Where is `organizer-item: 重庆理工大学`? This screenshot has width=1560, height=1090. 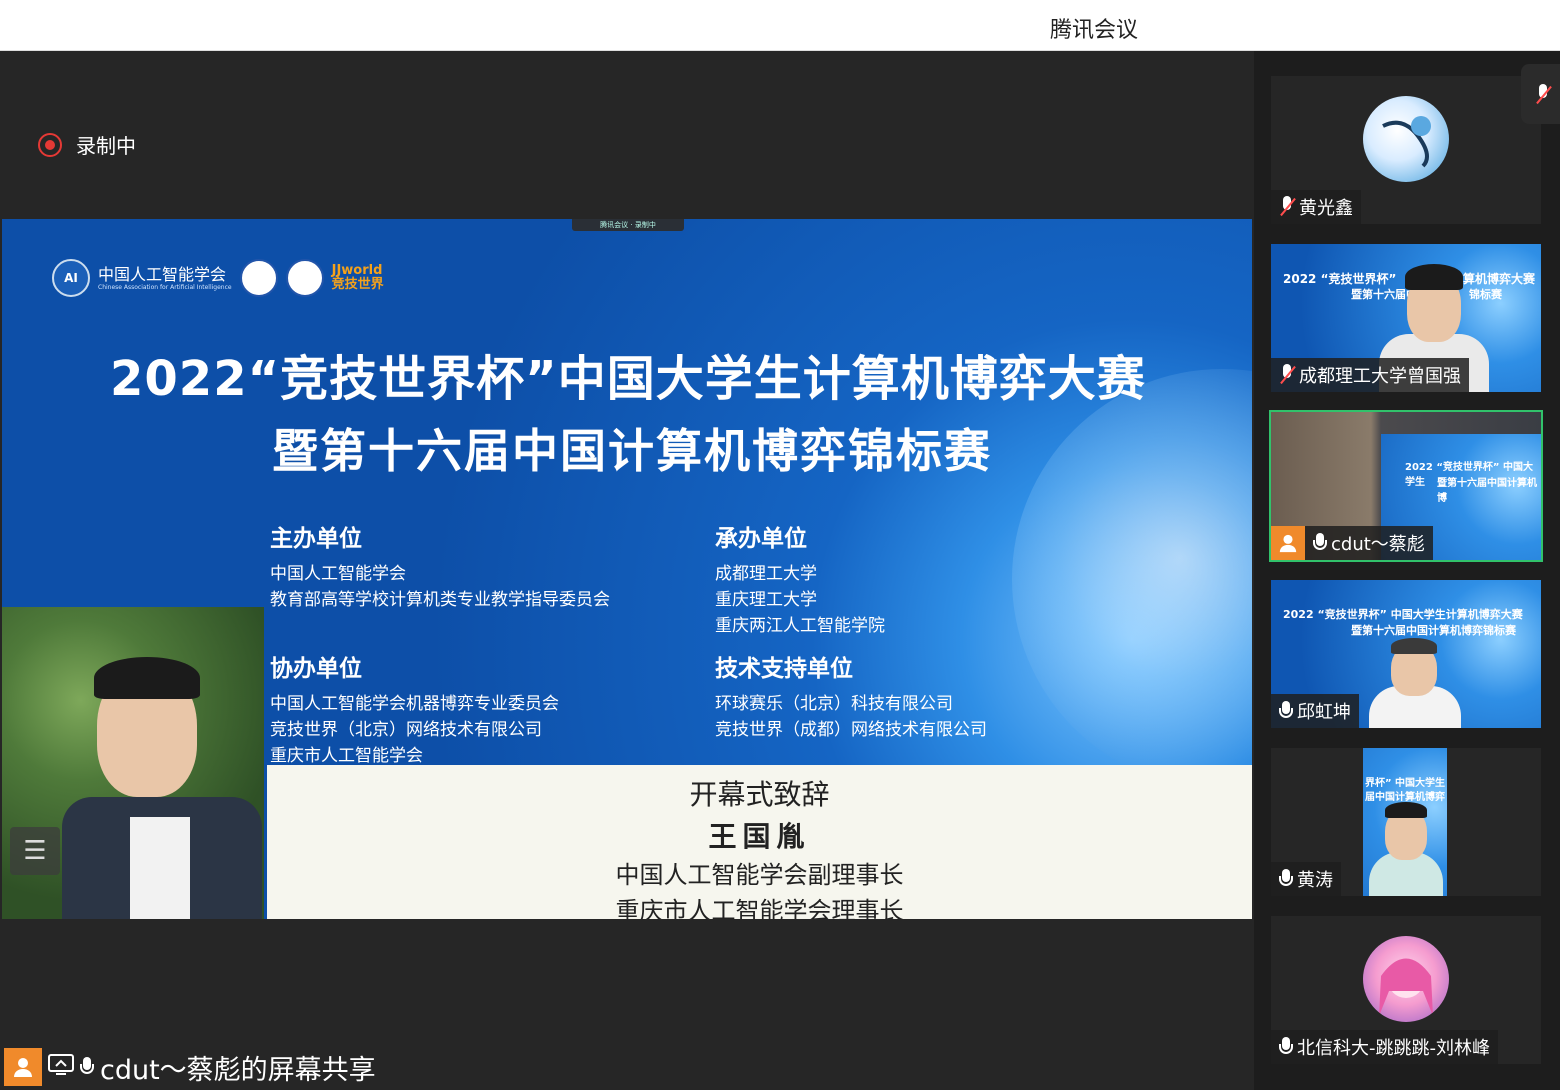
organizer-item: 重庆理工大学 is located at coordinates (766, 600).